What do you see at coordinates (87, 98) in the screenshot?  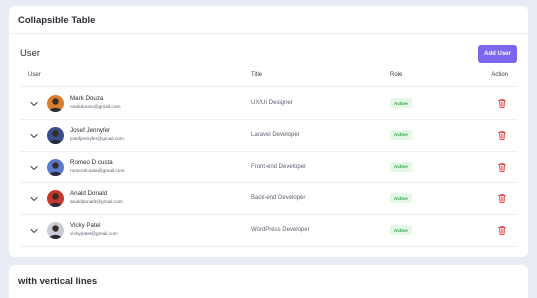 I see `user-name: Mark Douza` at bounding box center [87, 98].